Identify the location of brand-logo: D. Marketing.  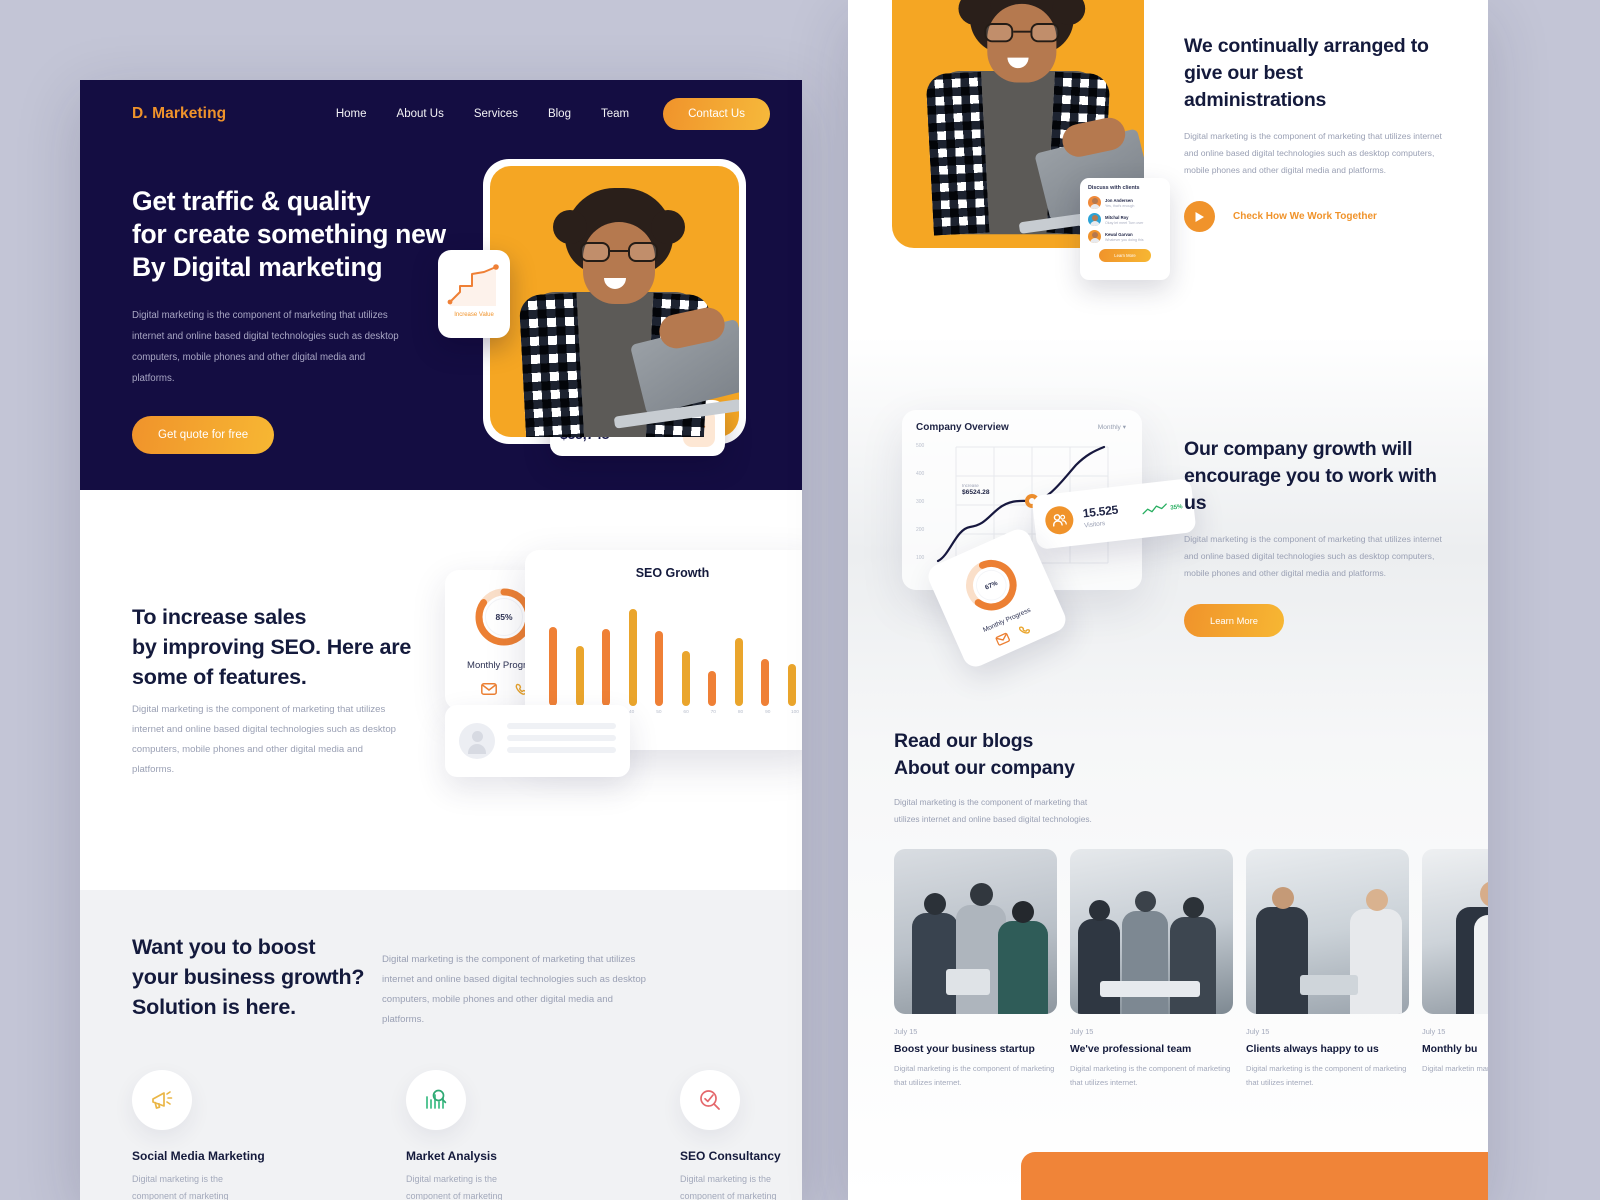
(179, 114).